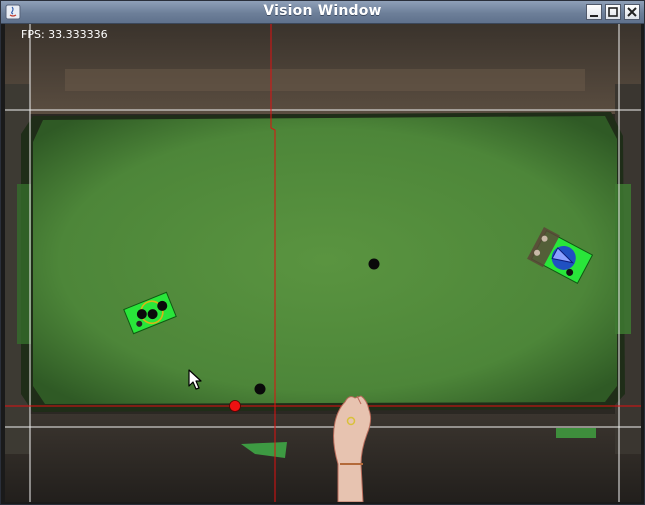 Image resolution: width=645 pixels, height=505 pixels. What do you see at coordinates (594, 16) in the screenshot?
I see `minimize-icon` at bounding box center [594, 16].